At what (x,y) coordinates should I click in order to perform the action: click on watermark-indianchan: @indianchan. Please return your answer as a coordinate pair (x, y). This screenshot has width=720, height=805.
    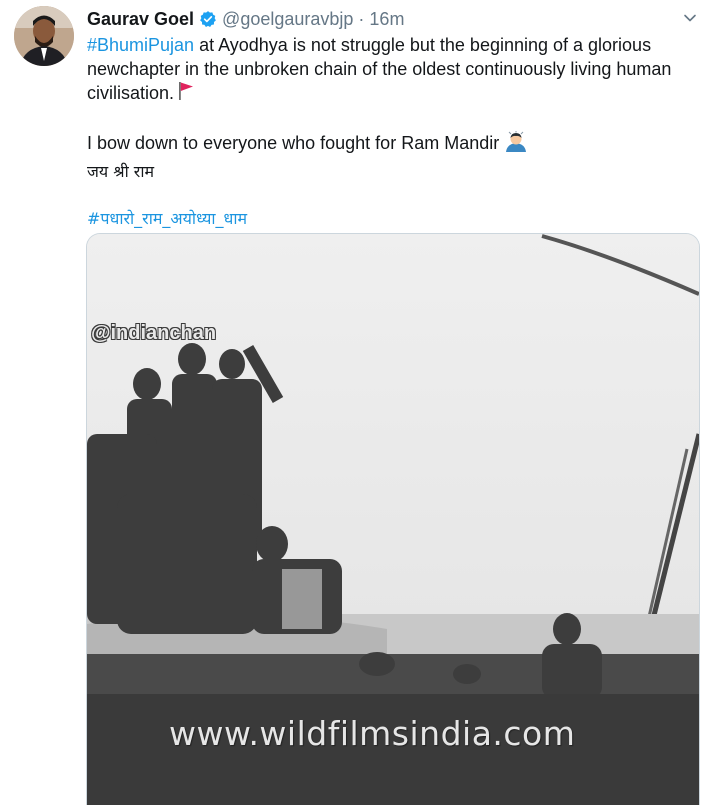
    Looking at the image, I should click on (154, 333).